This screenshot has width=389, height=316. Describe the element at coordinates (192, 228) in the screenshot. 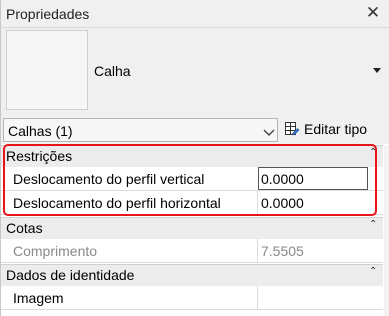

I see `section-header-cotas: Cotas ⌃` at that location.